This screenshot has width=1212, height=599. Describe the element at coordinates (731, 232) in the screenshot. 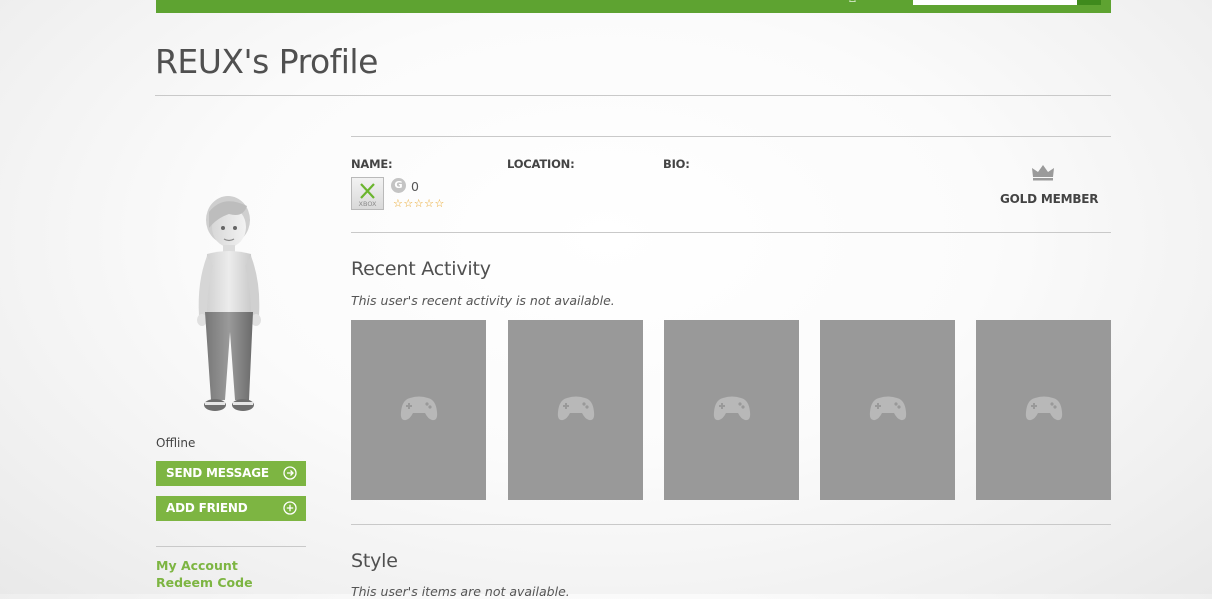

I see `info-bottom-divider` at that location.